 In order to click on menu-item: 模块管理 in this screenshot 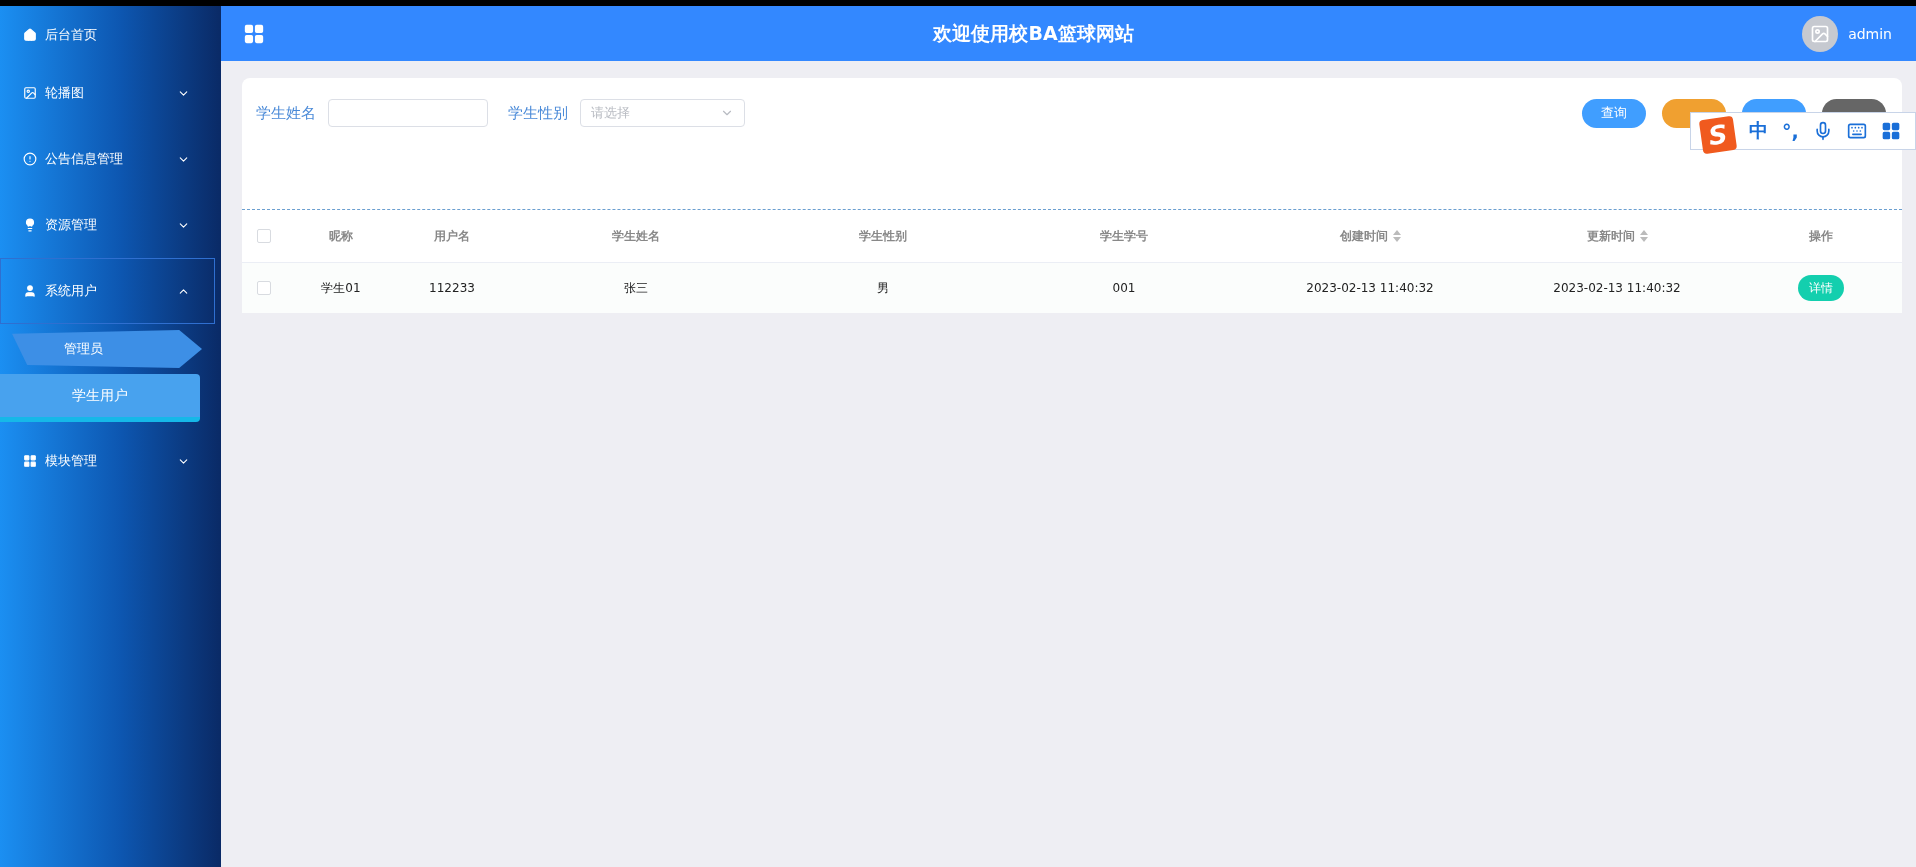, I will do `click(107, 461)`.